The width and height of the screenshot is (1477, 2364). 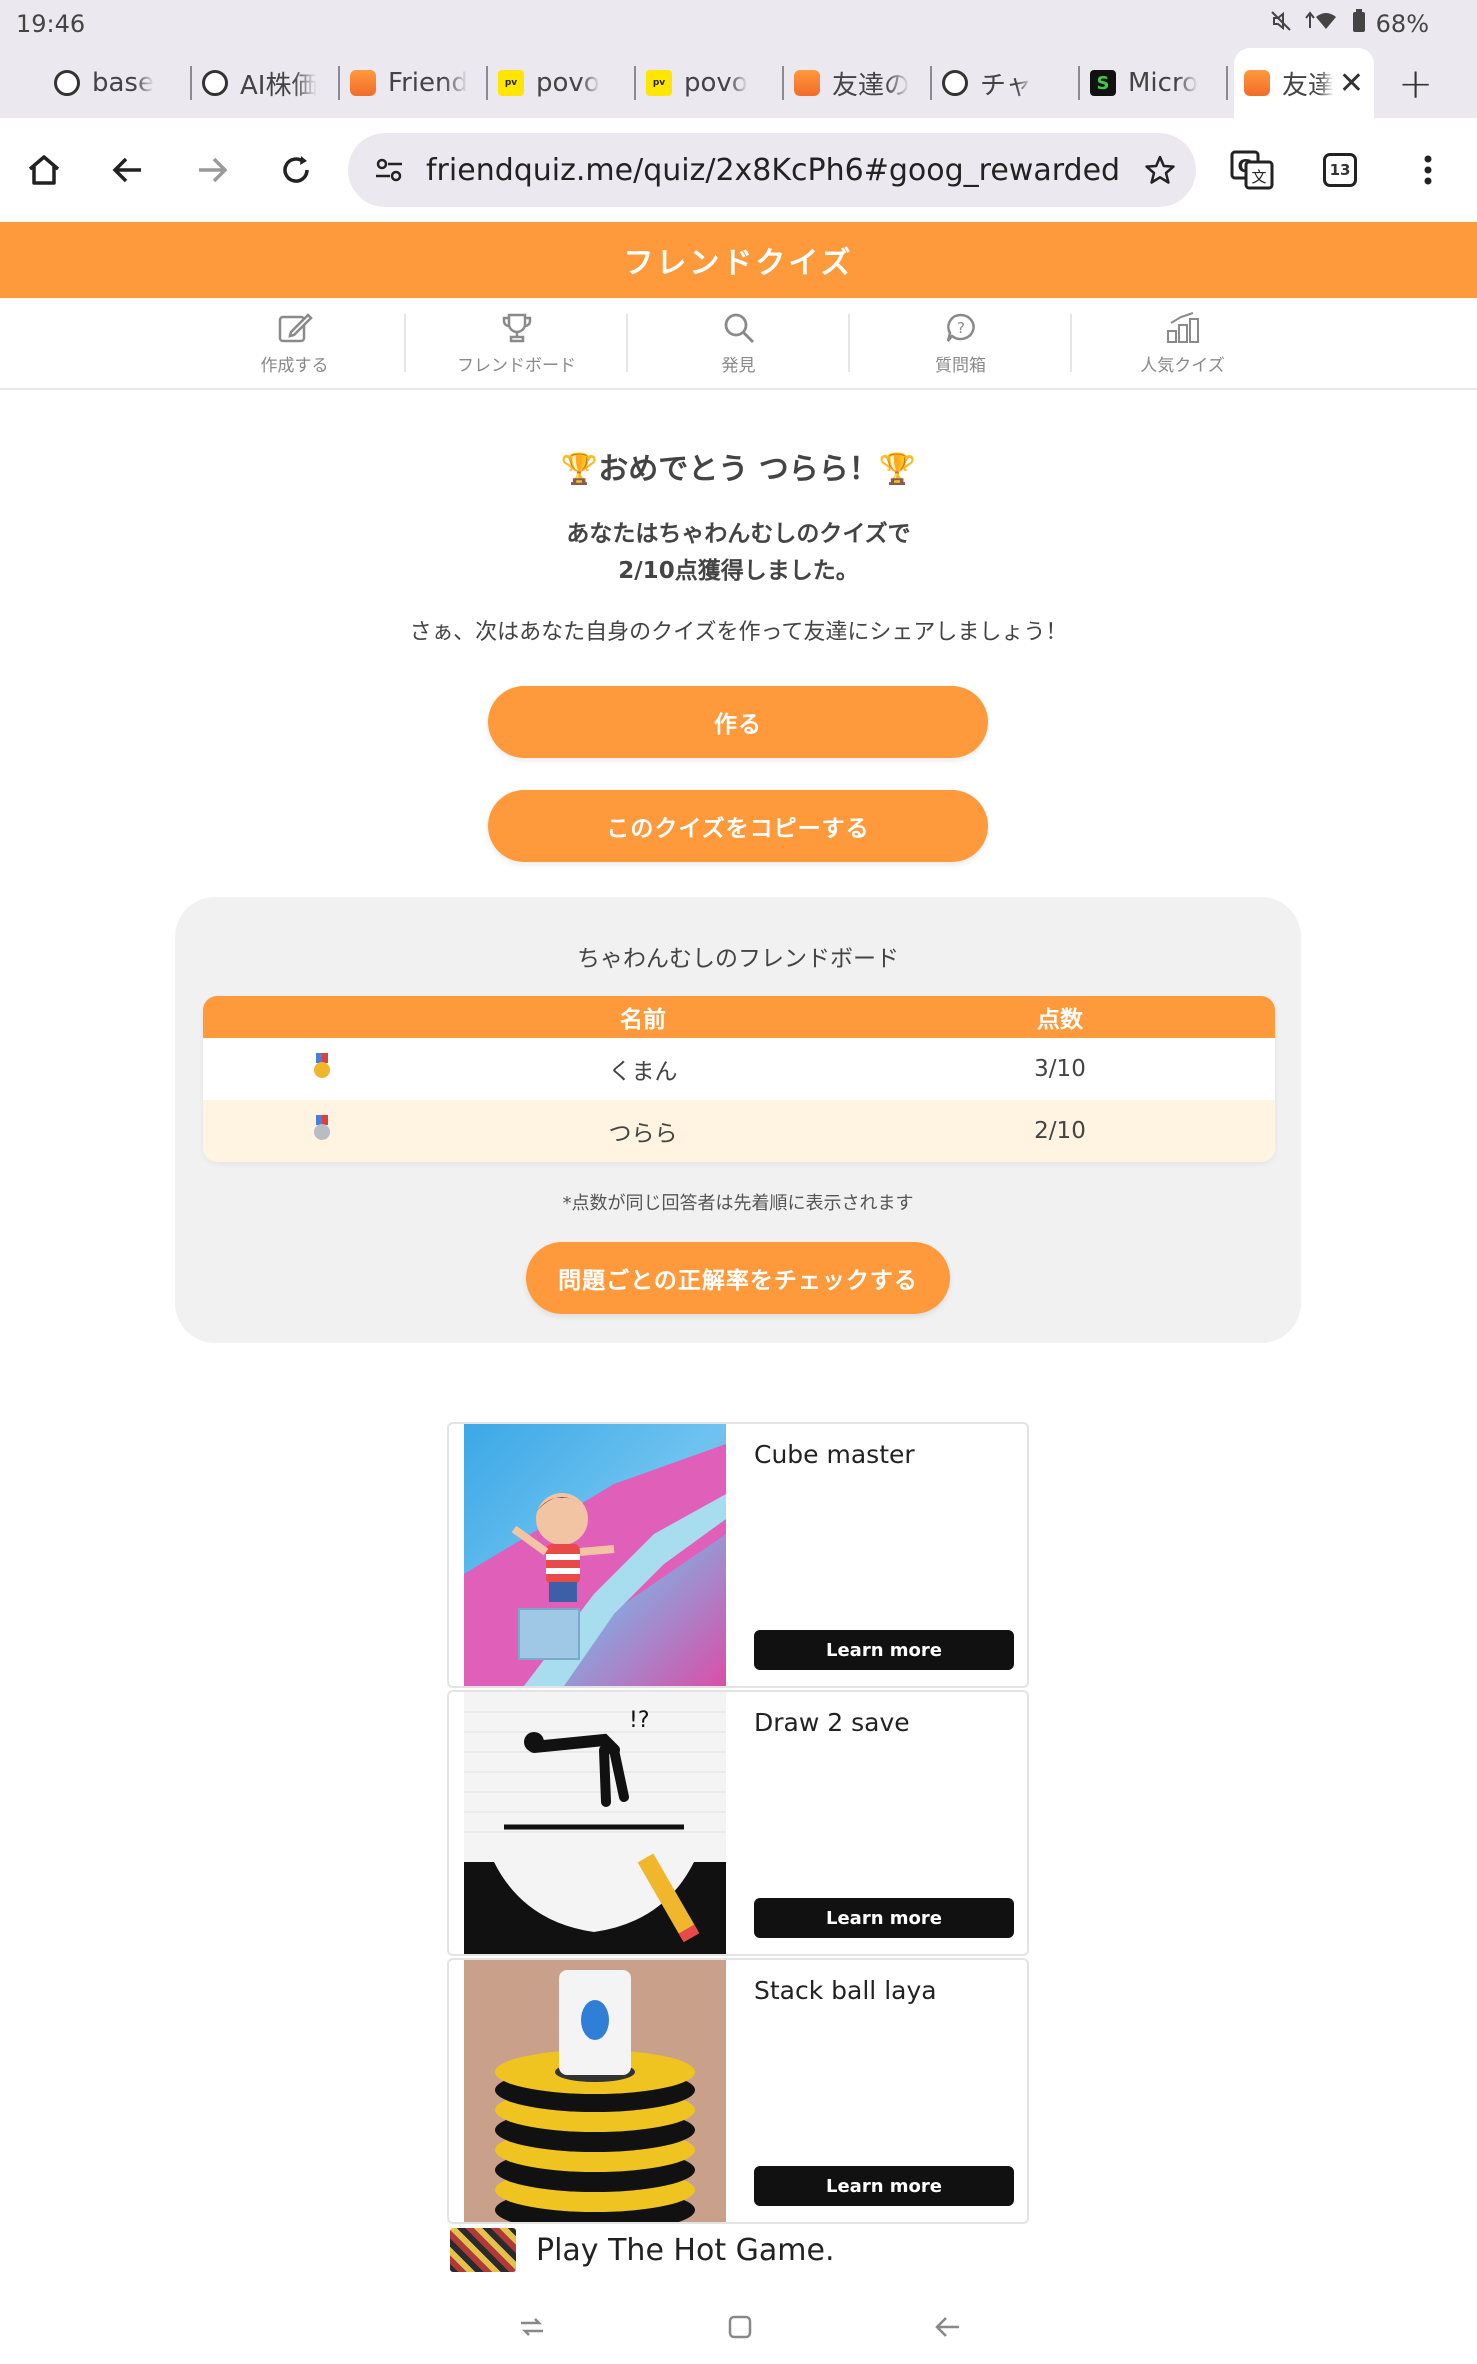 What do you see at coordinates (1281, 24) in the screenshot?
I see `mute-icon` at bounding box center [1281, 24].